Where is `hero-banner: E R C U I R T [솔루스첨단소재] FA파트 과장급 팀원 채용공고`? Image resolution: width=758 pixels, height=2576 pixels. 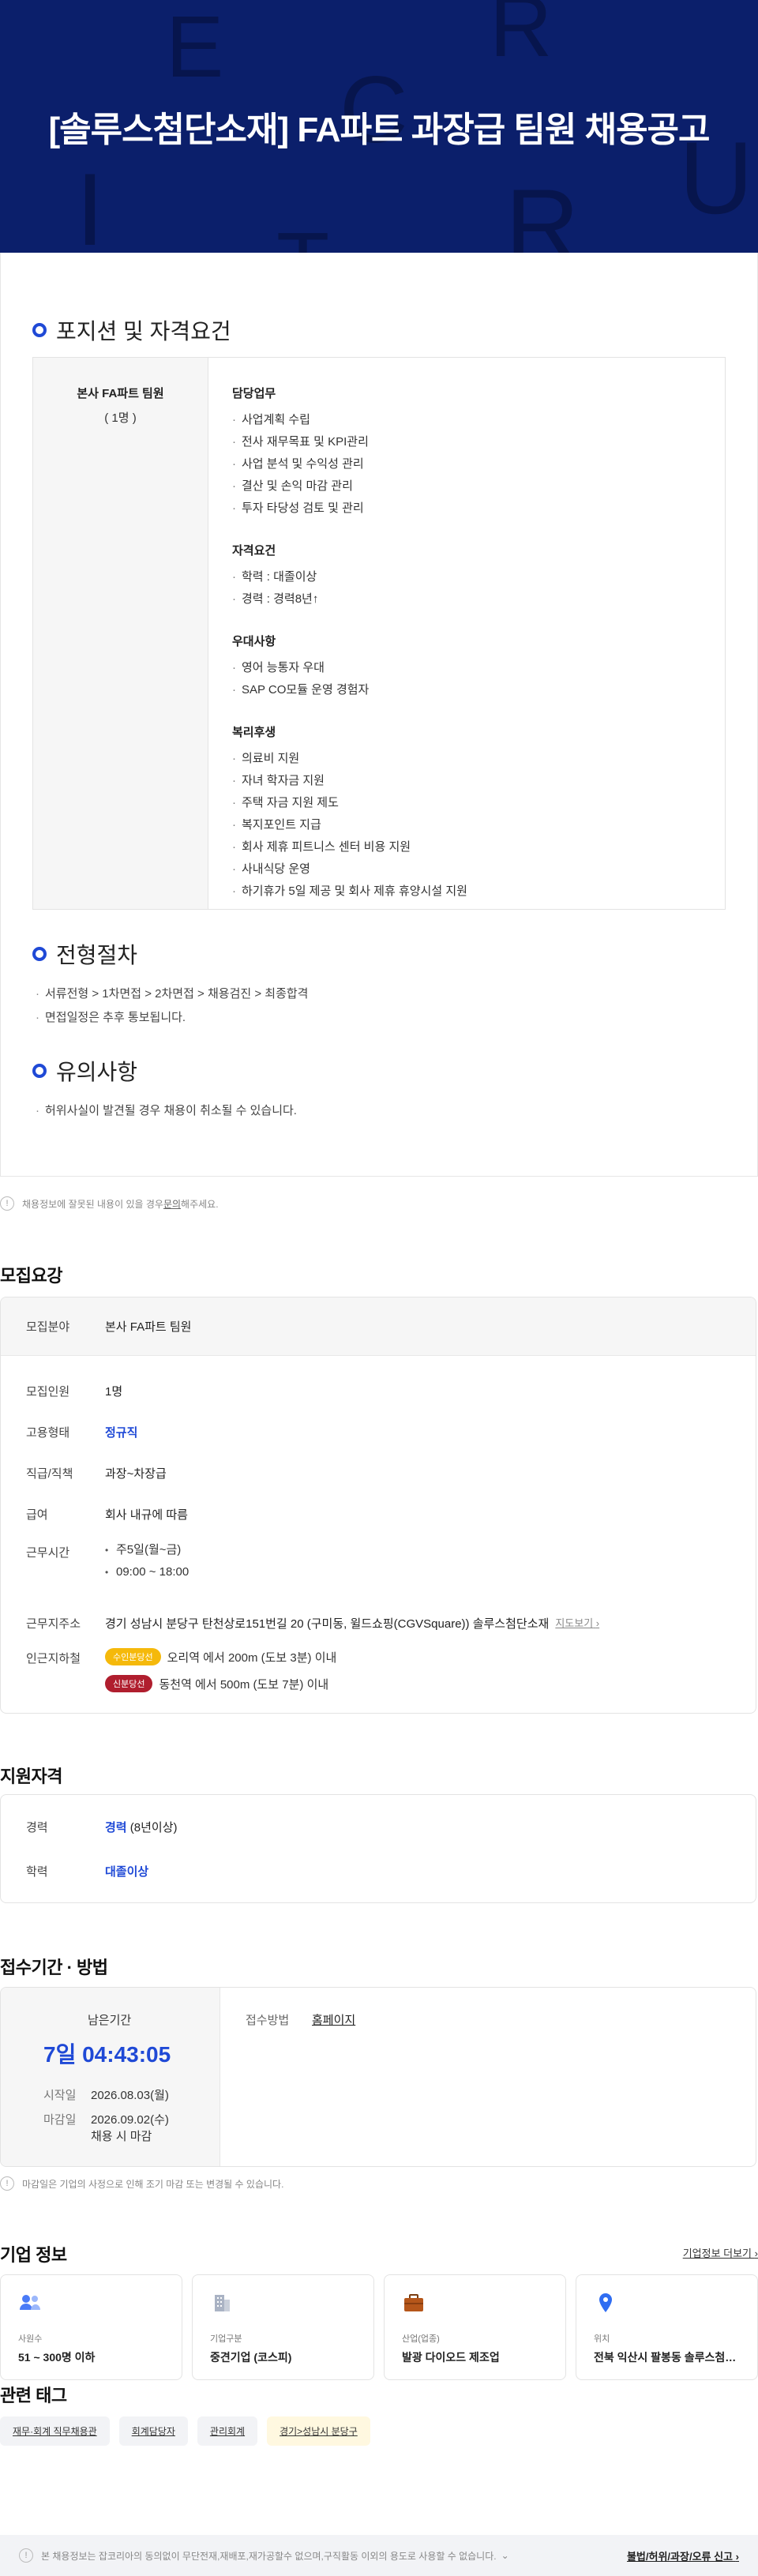
hero-banner: E R C U I R T [솔루스첨단소재] FA파트 과장급 팀원 채용공고 is located at coordinates (379, 126).